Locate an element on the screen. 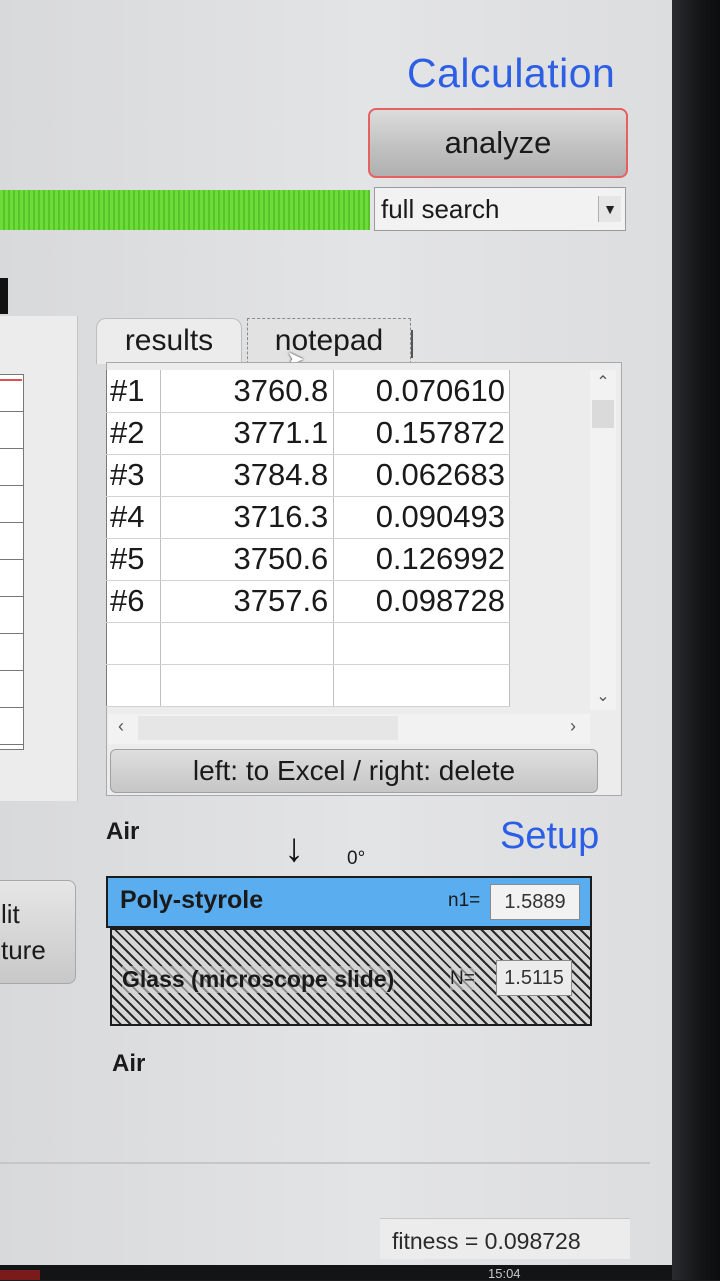 This screenshot has width=720, height=1281. scroll-right-icon: › is located at coordinates (573, 726).